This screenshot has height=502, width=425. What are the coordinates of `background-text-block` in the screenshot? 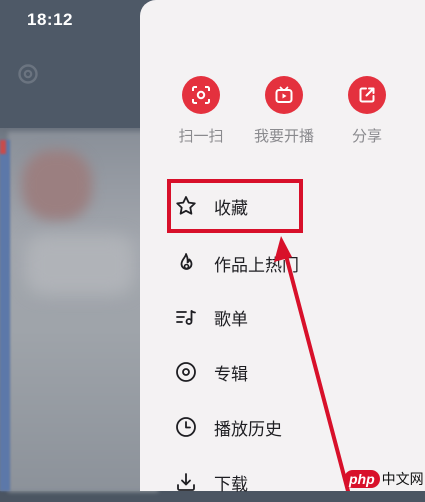 It's located at (80, 265).